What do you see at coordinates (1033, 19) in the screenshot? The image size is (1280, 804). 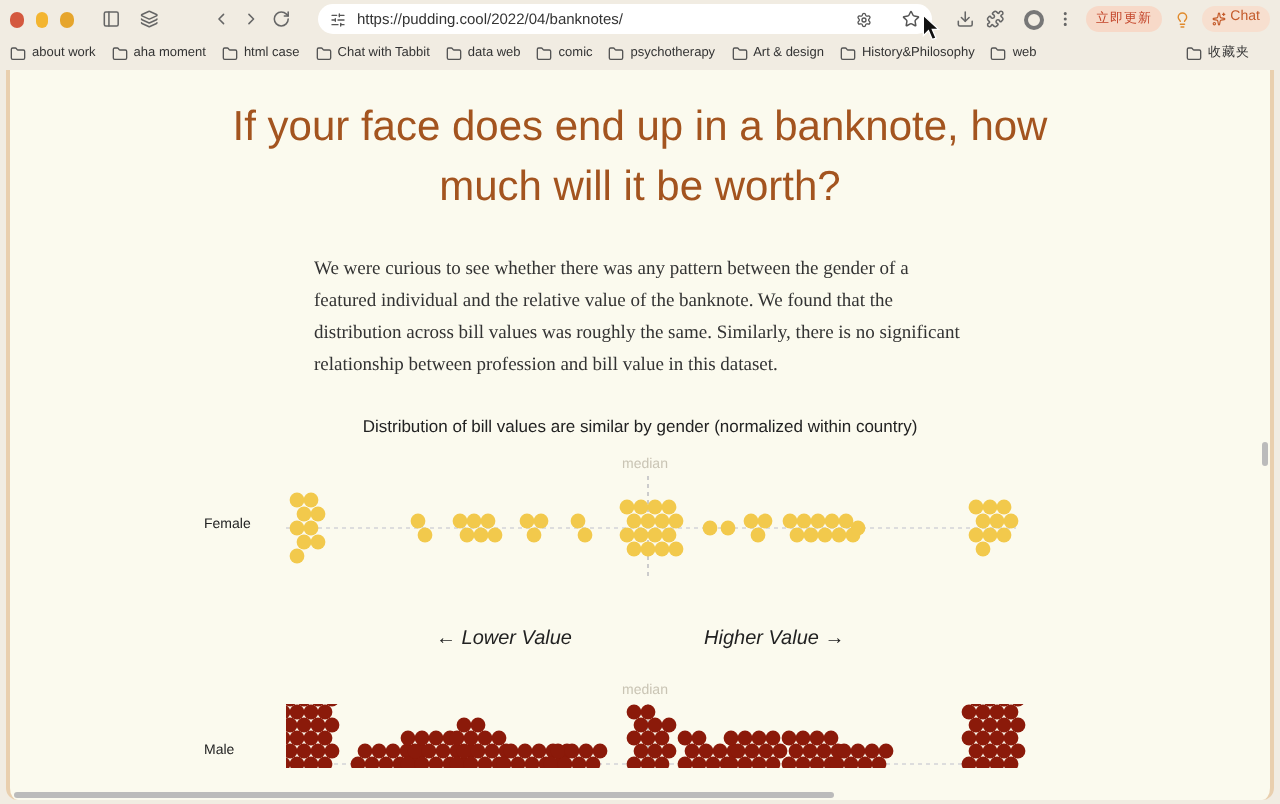 I see `account-icon` at bounding box center [1033, 19].